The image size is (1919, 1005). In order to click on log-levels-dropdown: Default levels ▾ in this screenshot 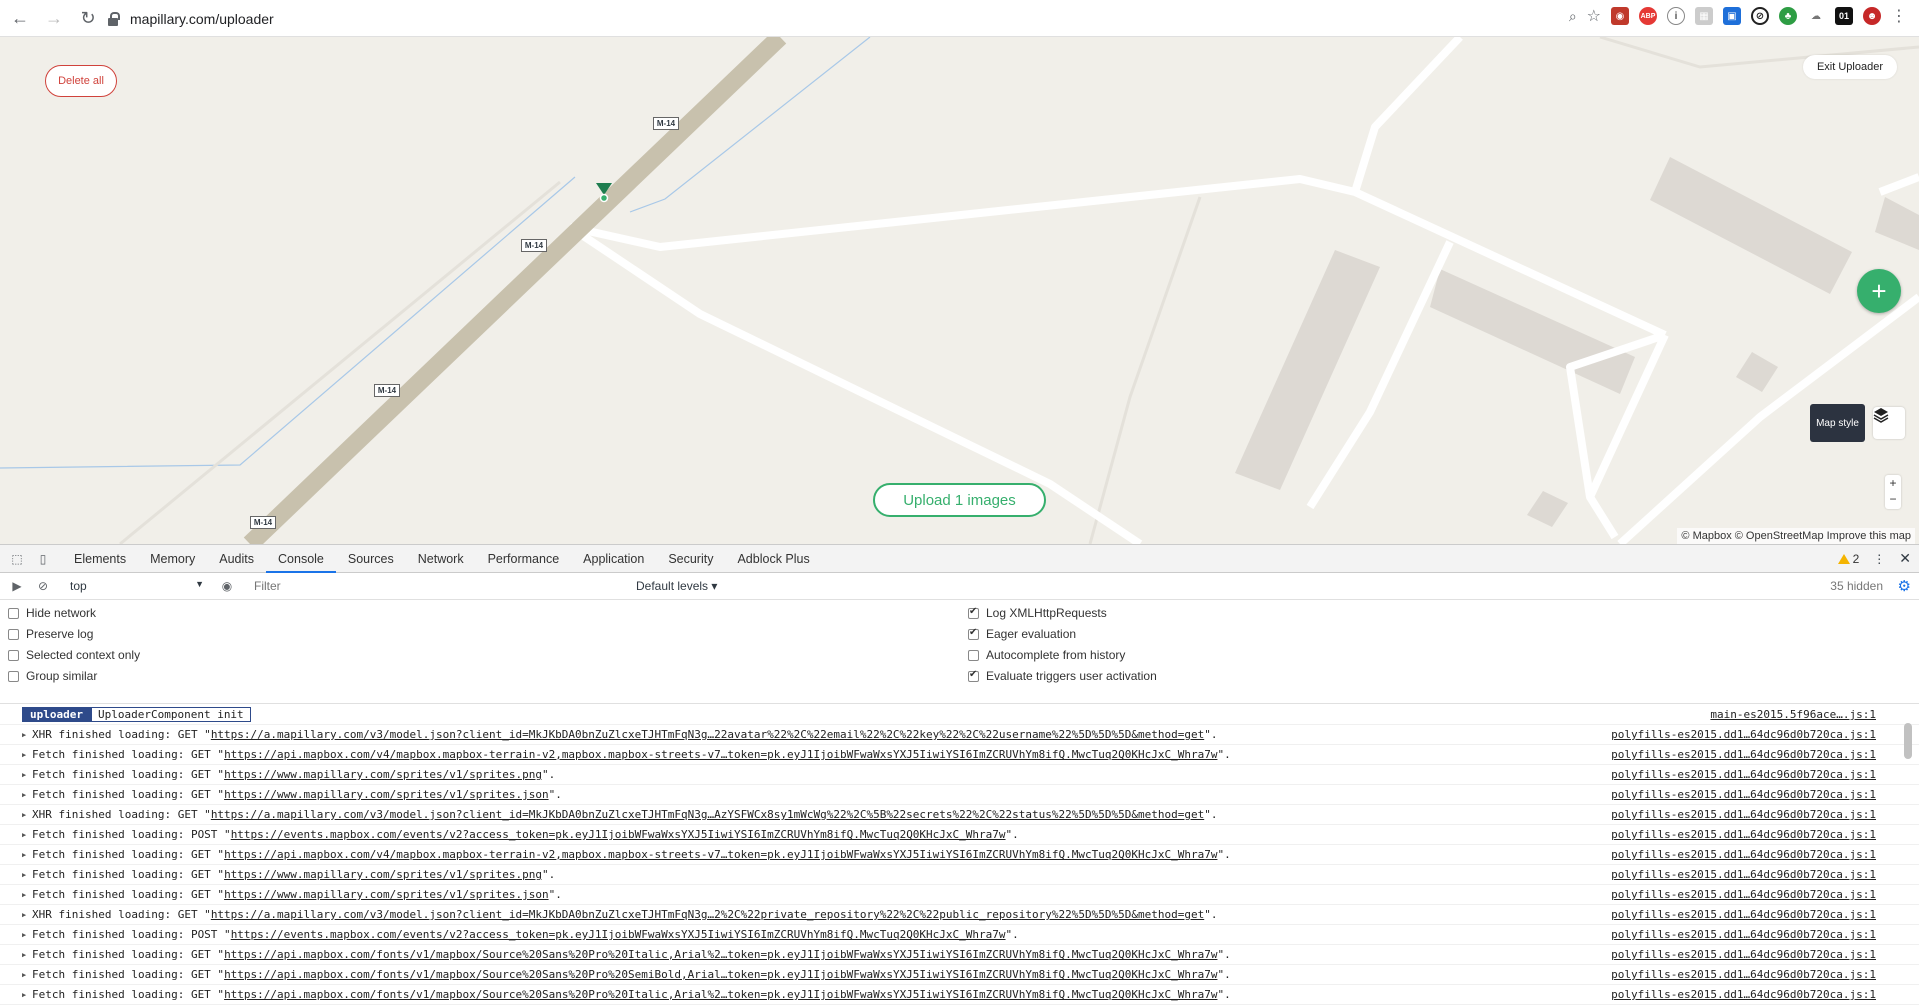, I will do `click(676, 586)`.